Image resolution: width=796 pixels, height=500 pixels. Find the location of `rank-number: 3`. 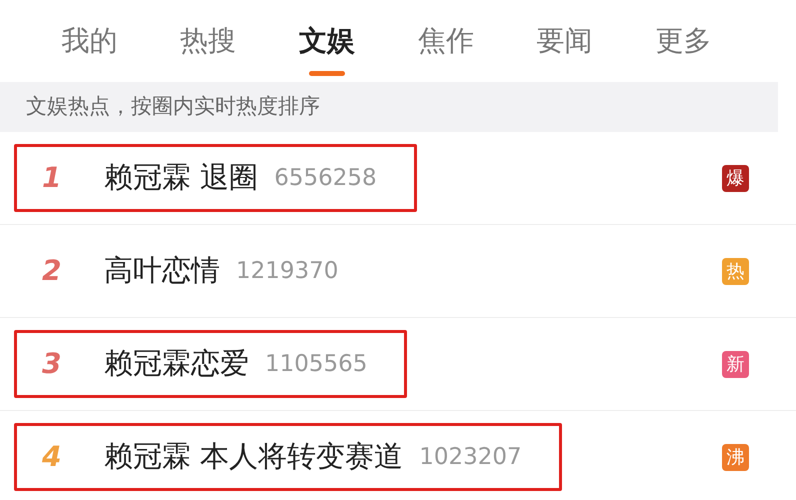

rank-number: 3 is located at coordinates (52, 364).